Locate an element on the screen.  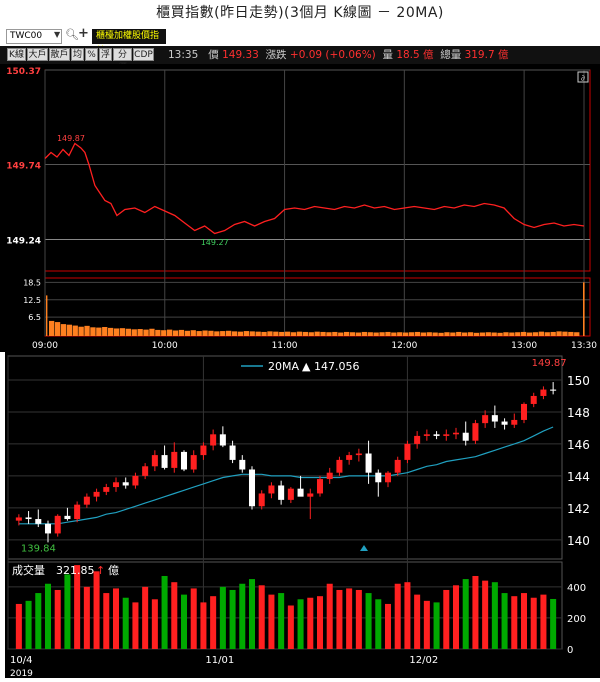
volume-label: 量 is located at coordinates (387, 55).